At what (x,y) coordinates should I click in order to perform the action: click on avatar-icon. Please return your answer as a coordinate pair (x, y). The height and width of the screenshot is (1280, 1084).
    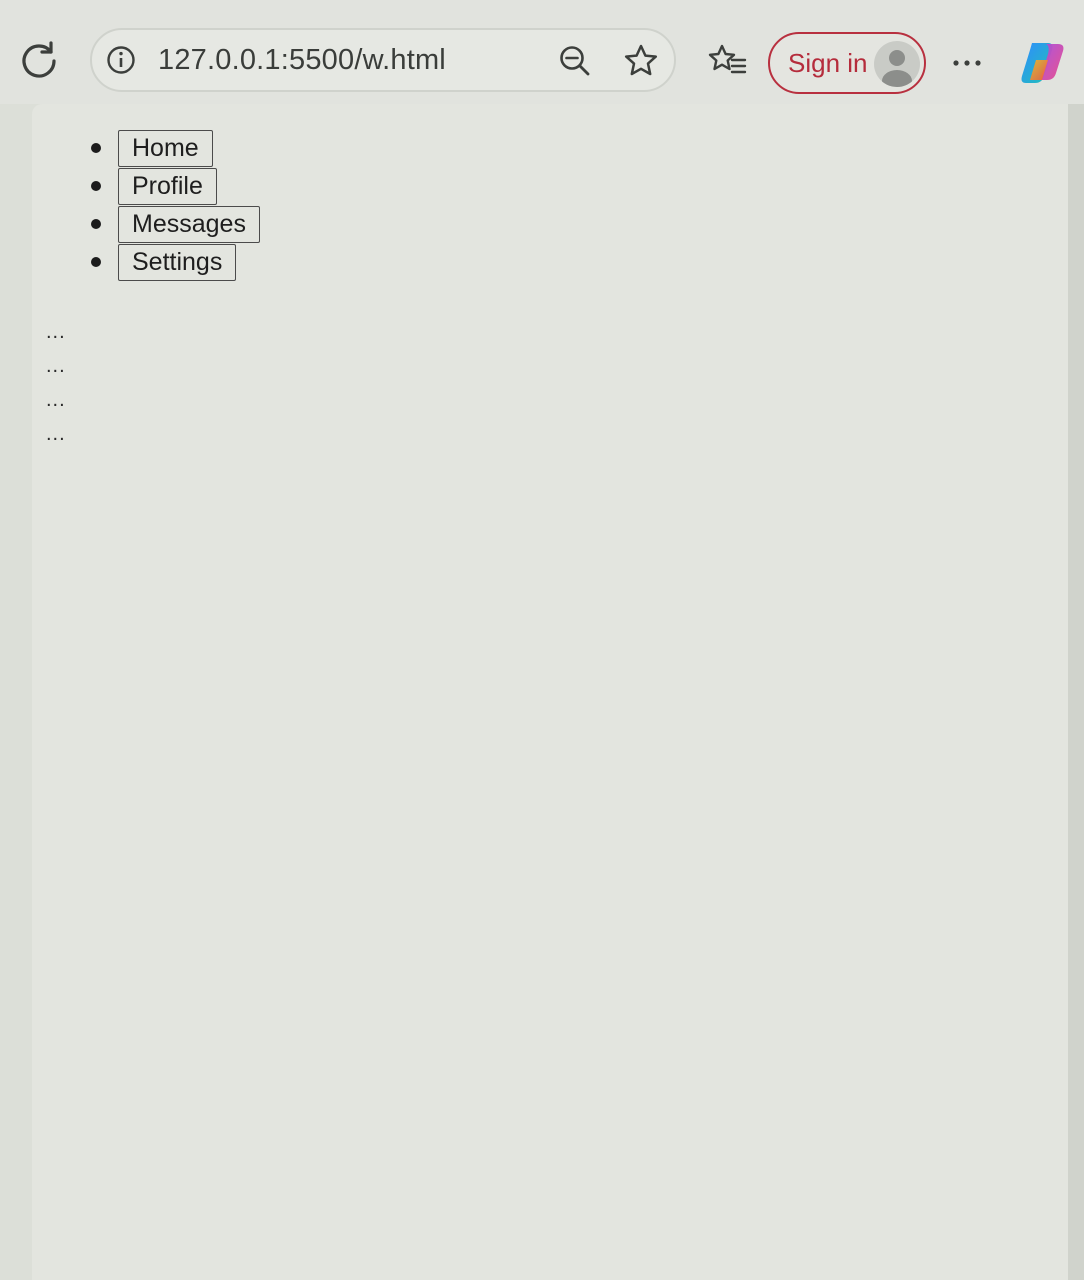
    Looking at the image, I should click on (897, 64).